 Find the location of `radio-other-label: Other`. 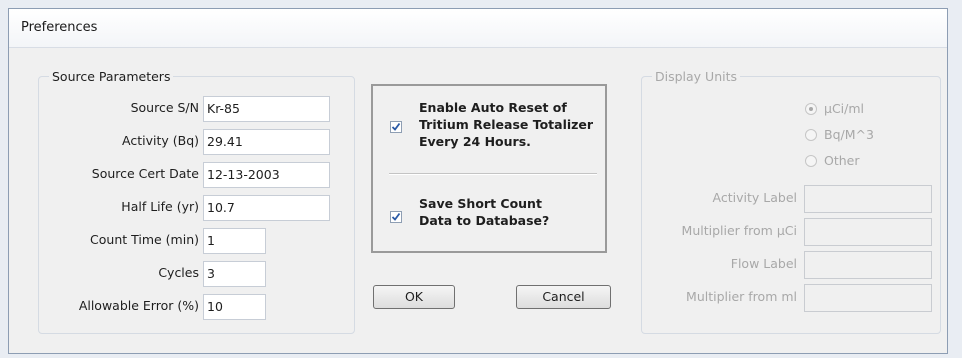

radio-other-label: Other is located at coordinates (842, 160).